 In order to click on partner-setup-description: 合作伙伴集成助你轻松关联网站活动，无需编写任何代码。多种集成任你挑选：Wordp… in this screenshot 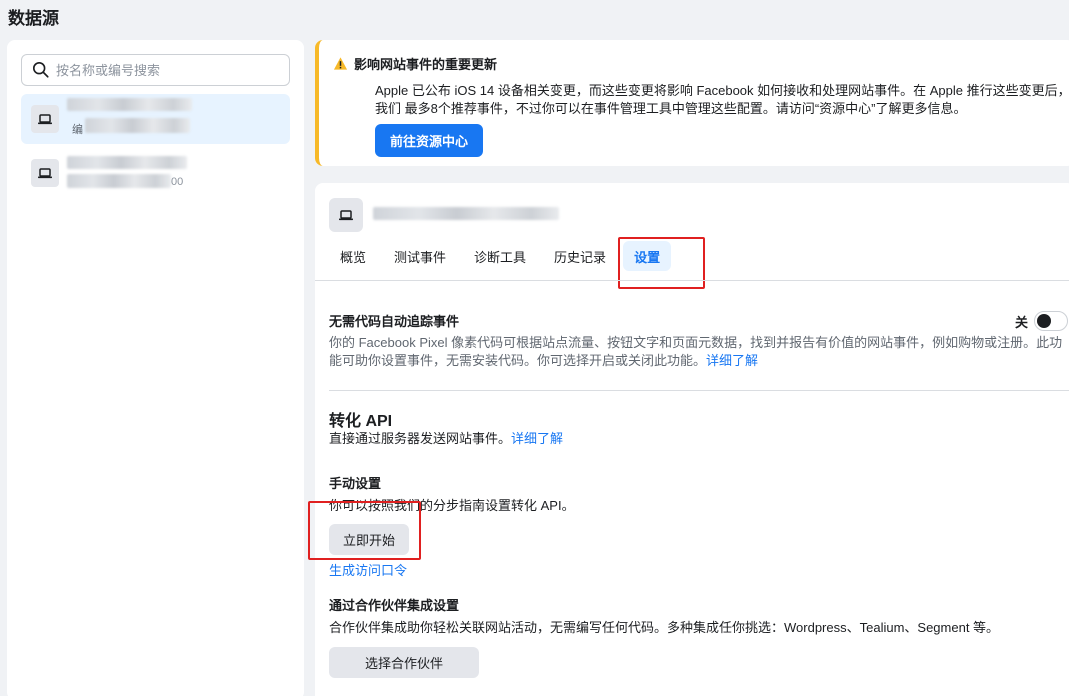, I will do `click(664, 627)`.